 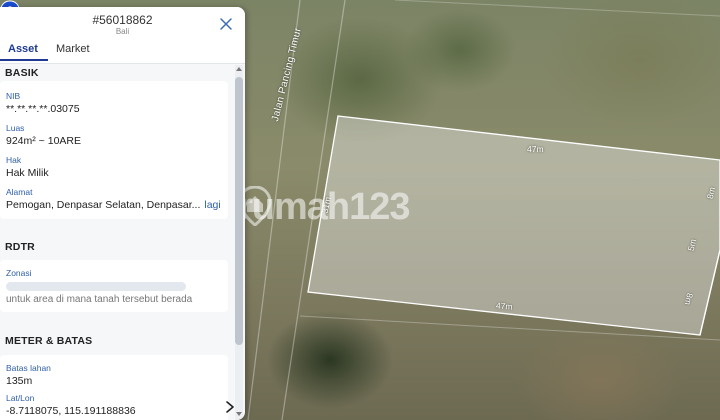 I want to click on chevron-right-icon, so click(x=230, y=407).